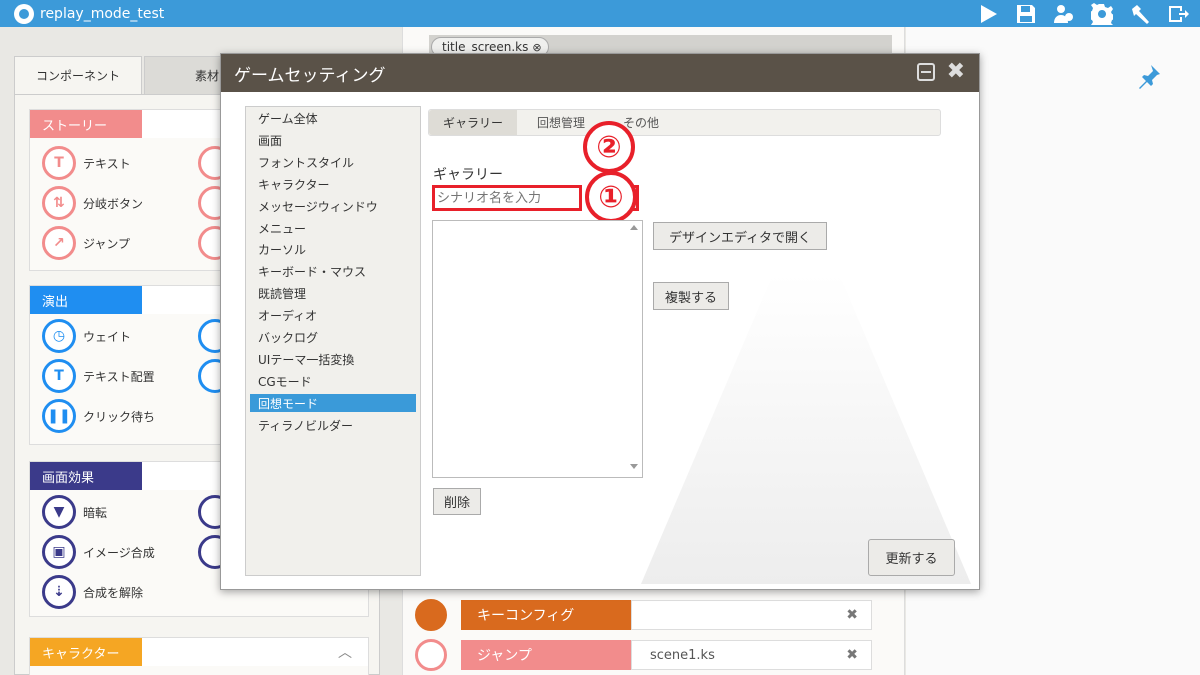 The image size is (1200, 675). I want to click on app-logo-icon, so click(24, 13).